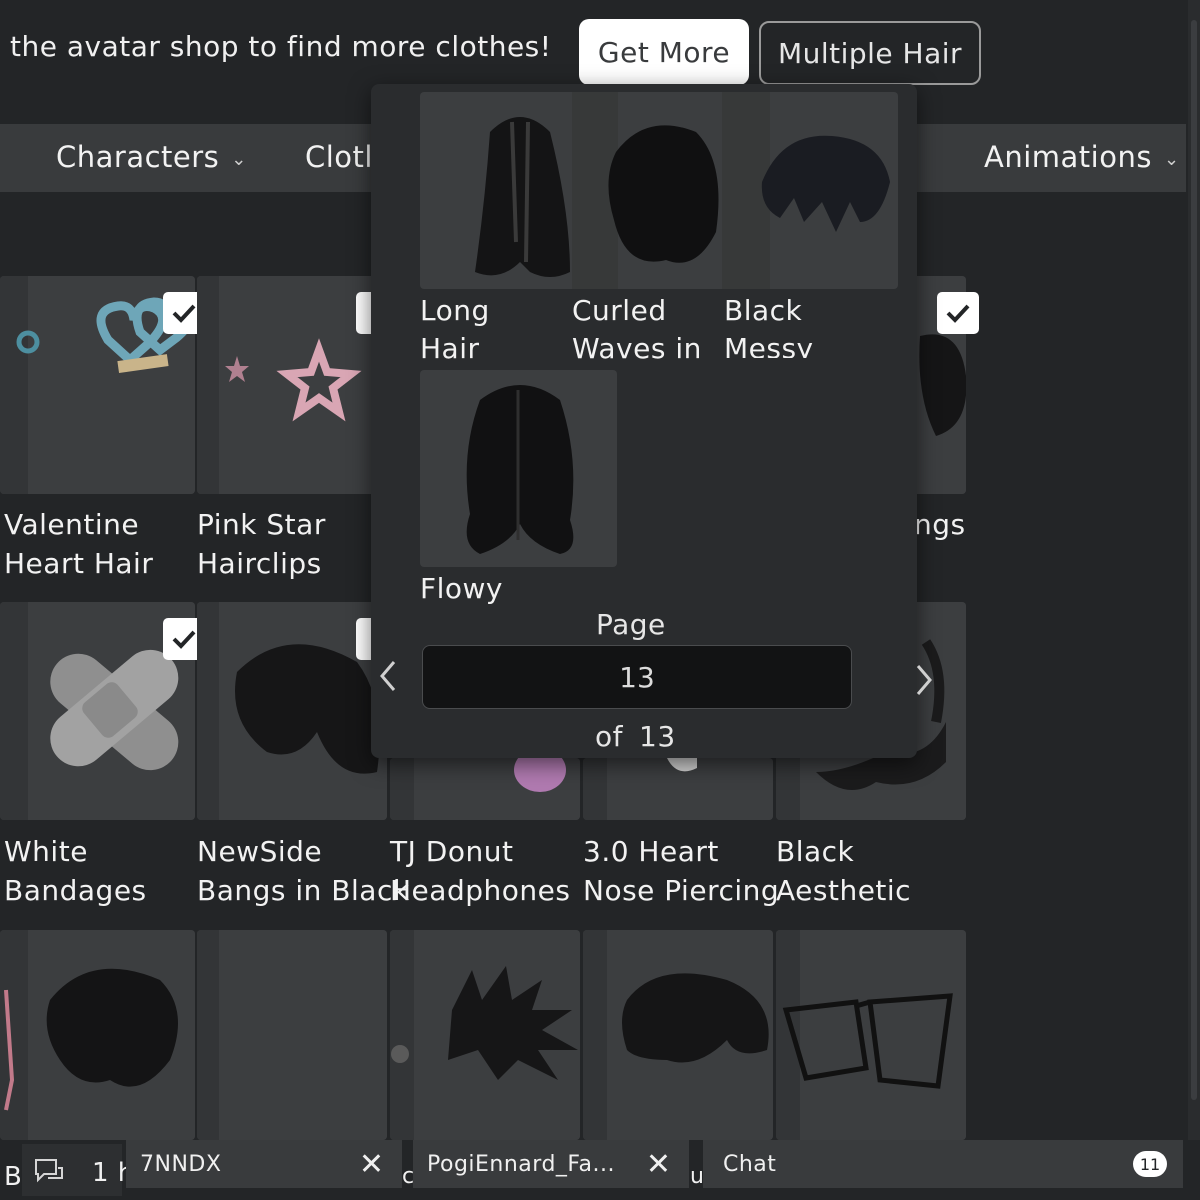 The width and height of the screenshot is (1200, 1200). Describe the element at coordinates (870, 53) in the screenshot. I see `multiple-hair-button: Multiple Hair` at that location.